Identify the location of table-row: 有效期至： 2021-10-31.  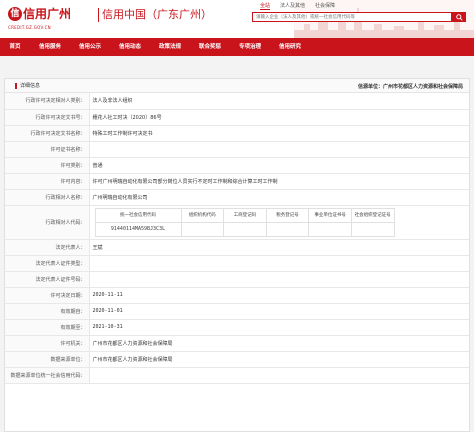
(237, 327).